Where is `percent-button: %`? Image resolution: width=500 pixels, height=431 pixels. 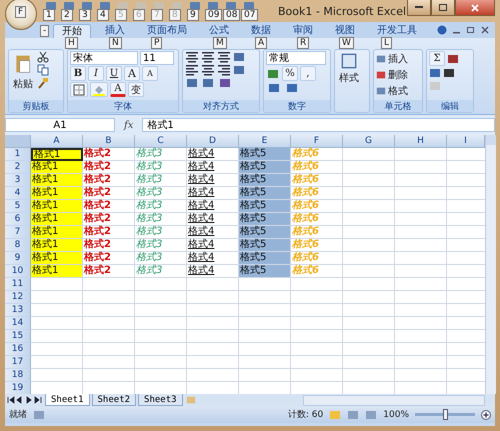
percent-button: % is located at coordinates (290, 73).